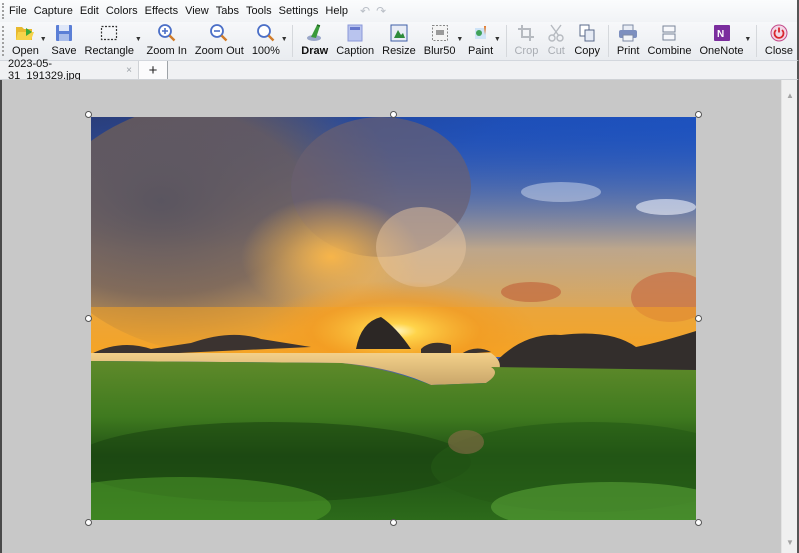  I want to click on scroll-down-icon: ▼, so click(790, 543).